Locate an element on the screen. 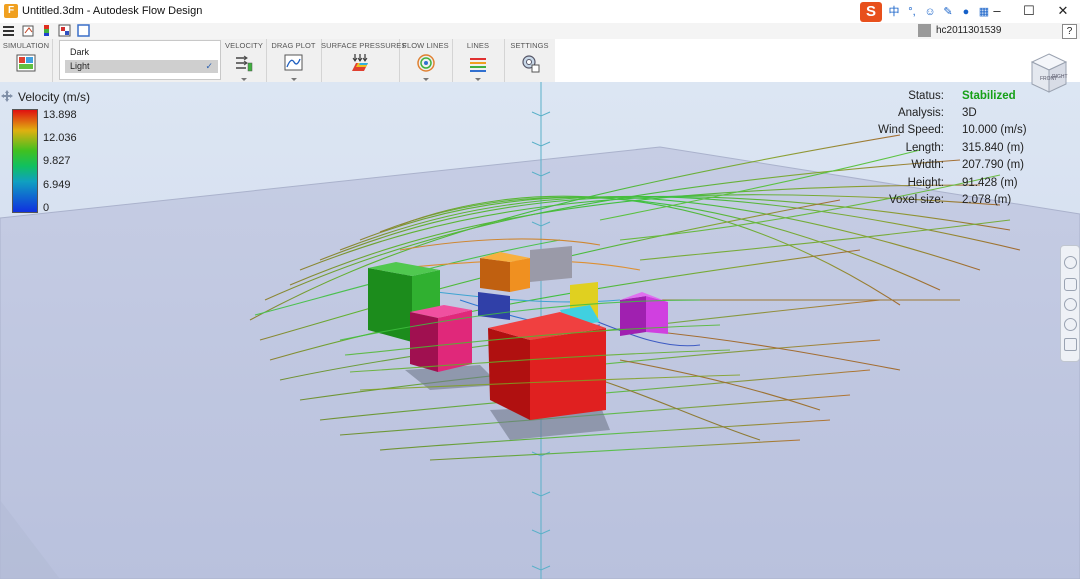 Image resolution: width=1080 pixels, height=579 pixels. ribbon-group-flow-lines: FLOW LINES is located at coordinates (426, 60).